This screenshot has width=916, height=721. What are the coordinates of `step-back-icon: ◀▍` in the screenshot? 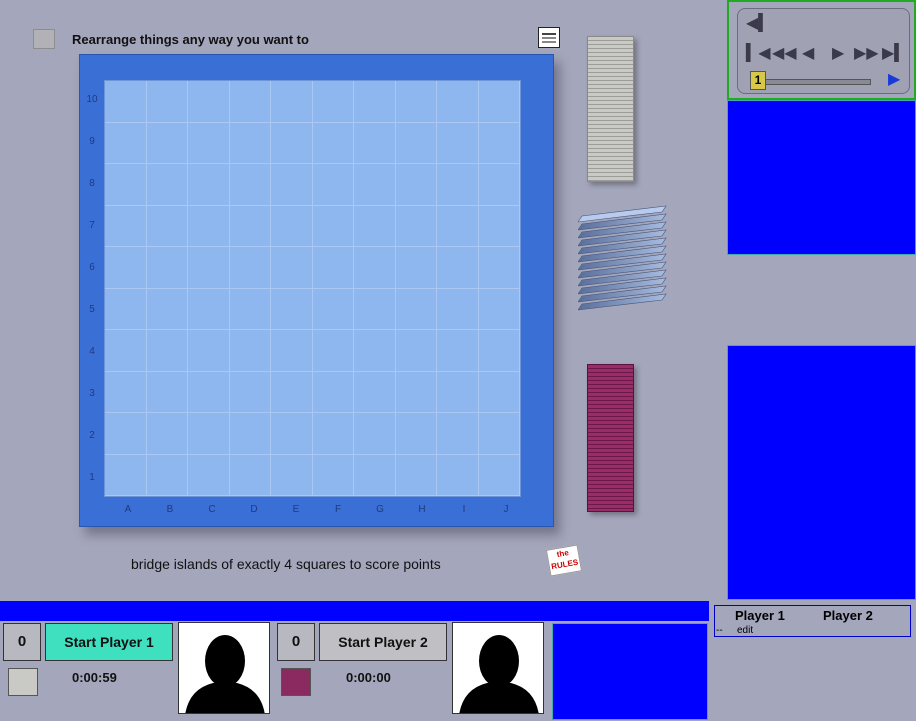 It's located at (758, 23).